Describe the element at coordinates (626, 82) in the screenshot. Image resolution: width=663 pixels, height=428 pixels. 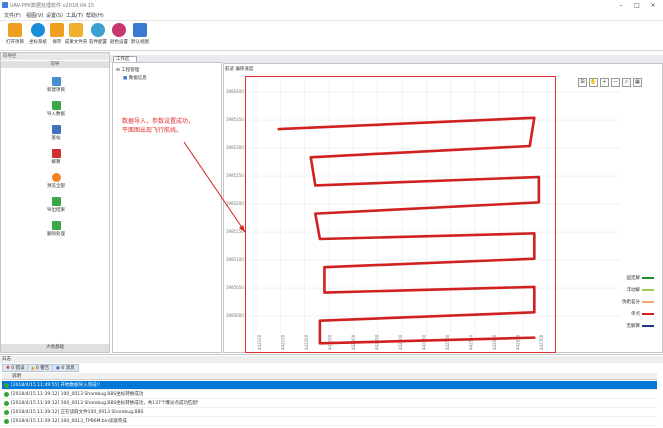
I see `zoom-window-icon: ⌕` at that location.